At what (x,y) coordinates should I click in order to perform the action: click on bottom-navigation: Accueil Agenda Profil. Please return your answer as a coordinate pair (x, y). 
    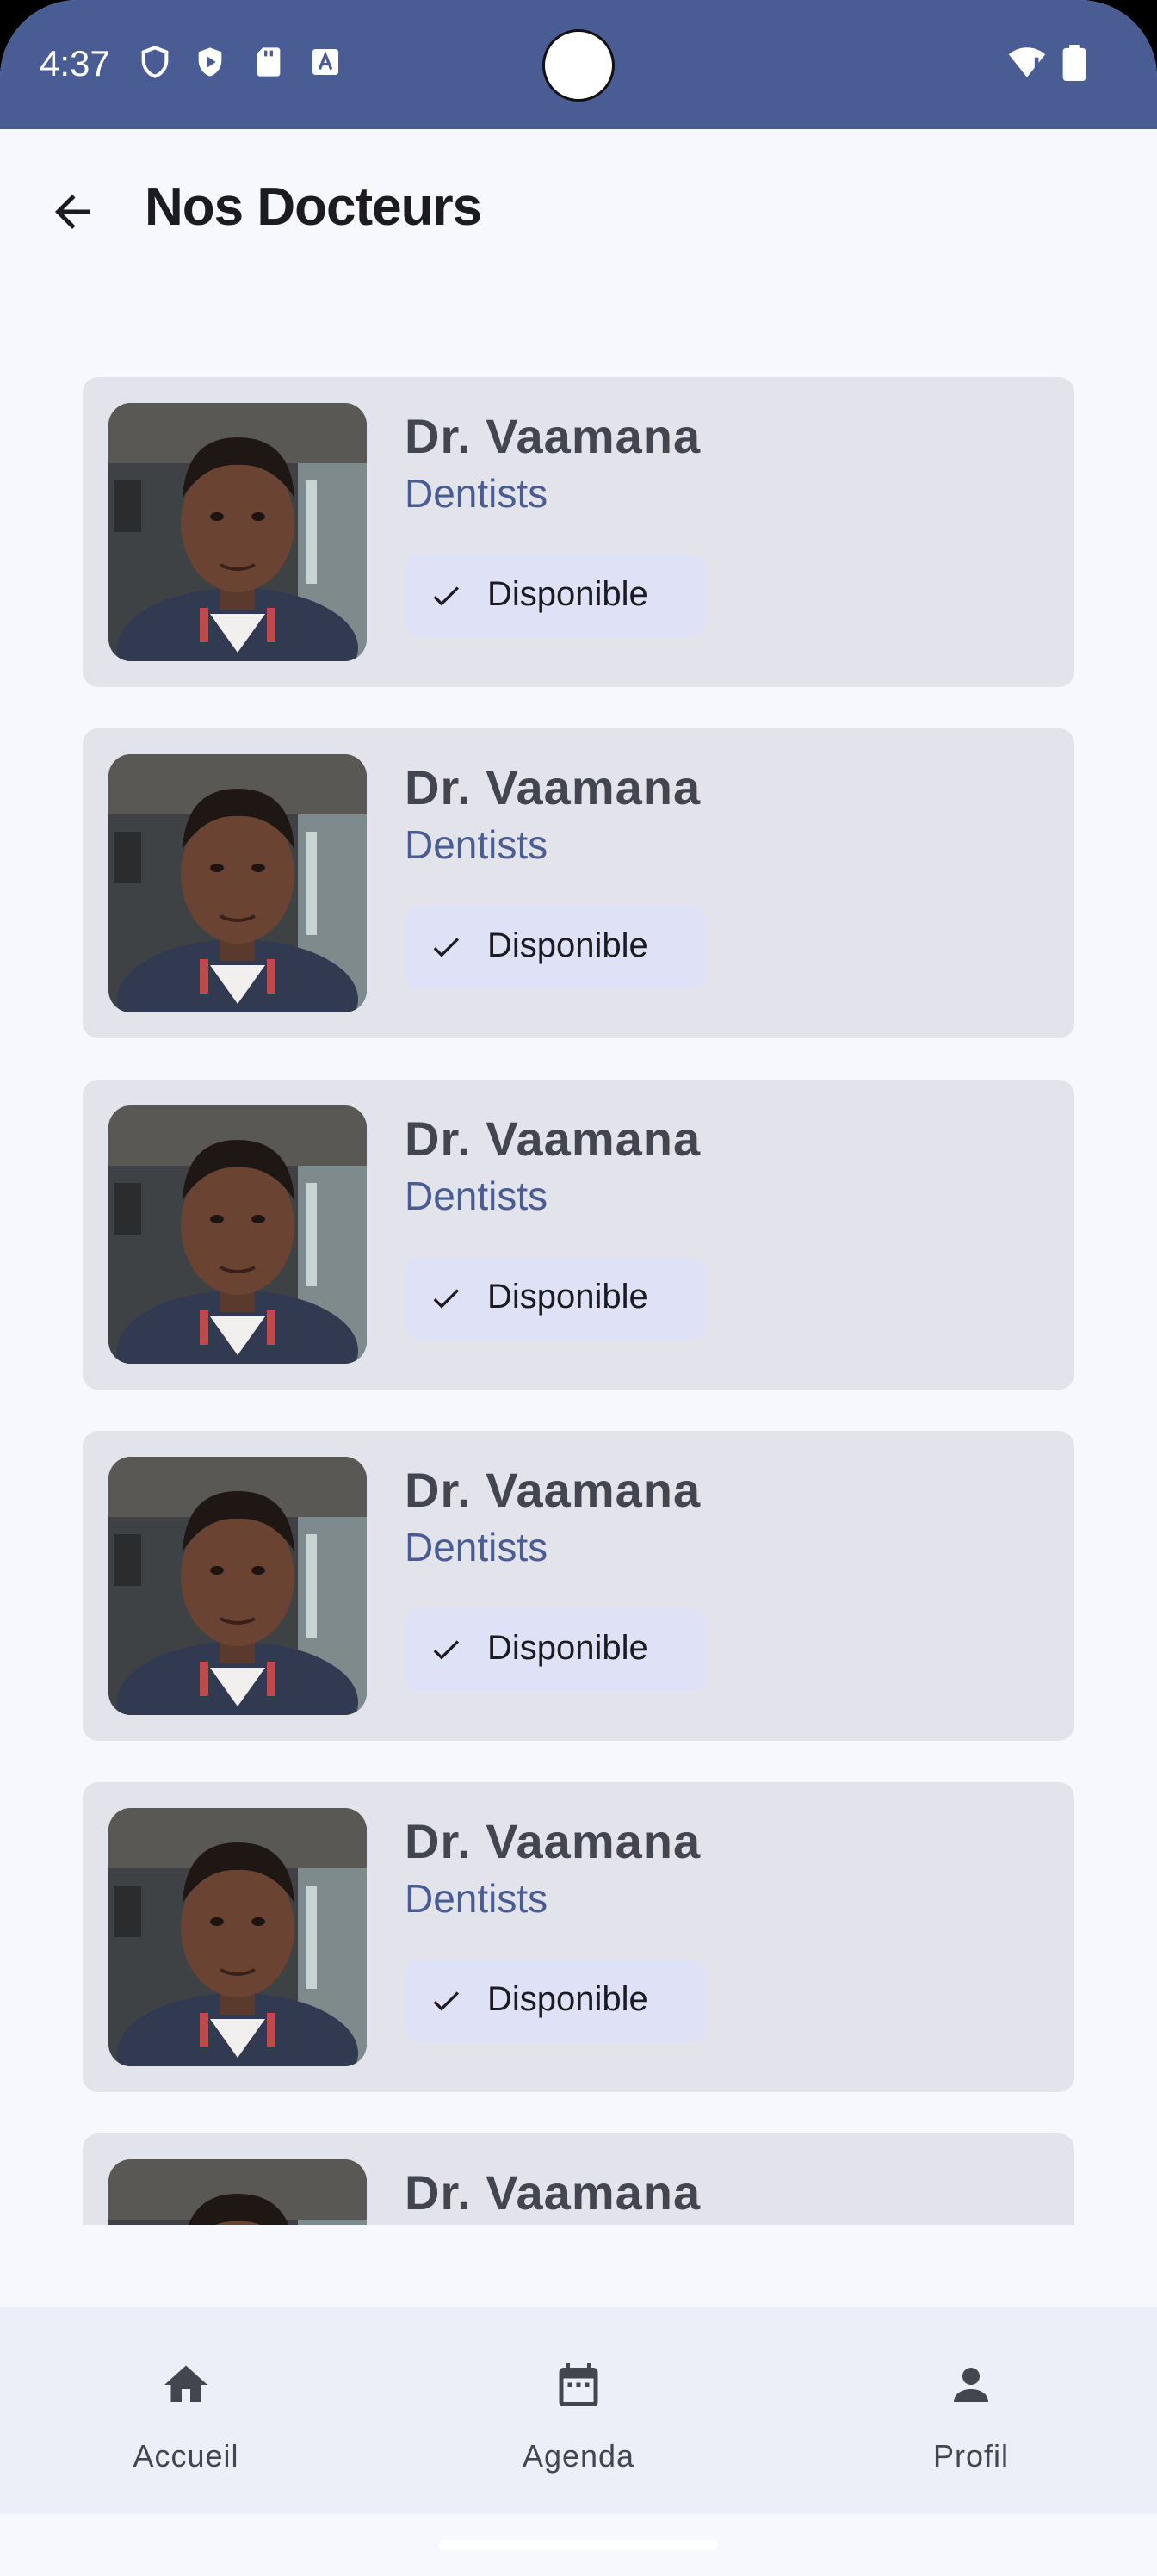
    Looking at the image, I should click on (579, 2410).